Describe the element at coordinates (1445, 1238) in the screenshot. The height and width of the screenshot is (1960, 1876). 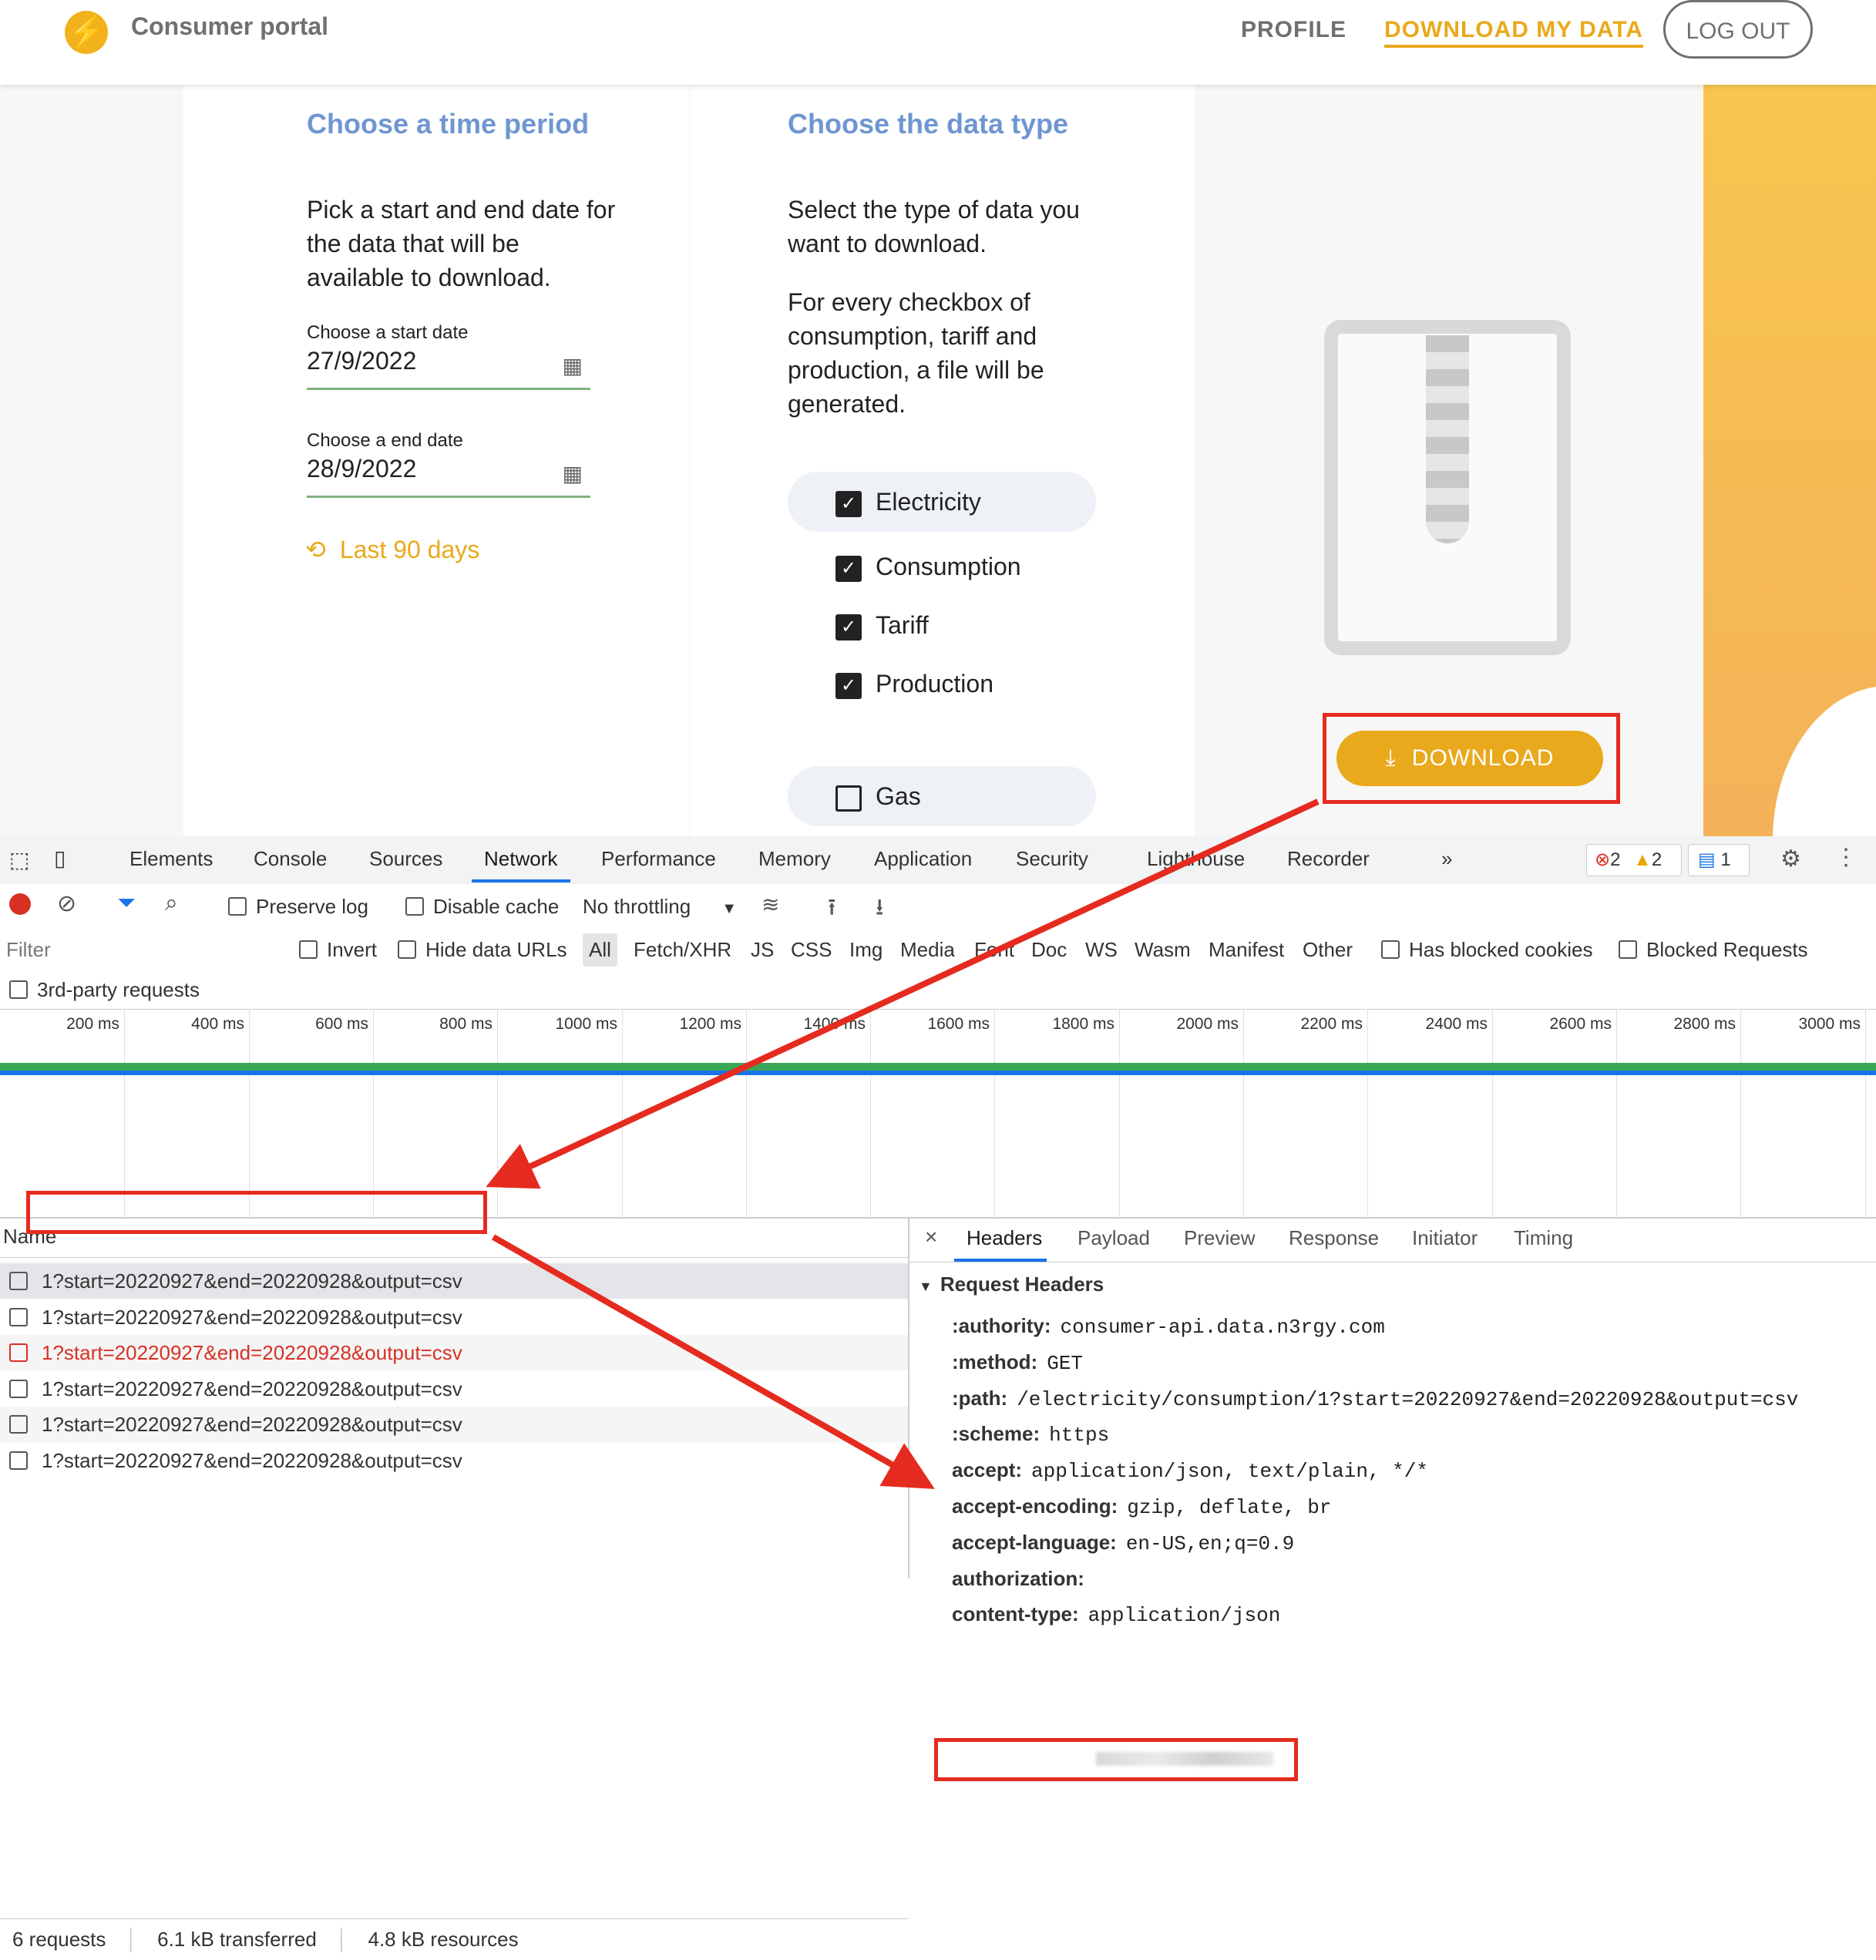
I see `tab-initiator: Initiator` at that location.